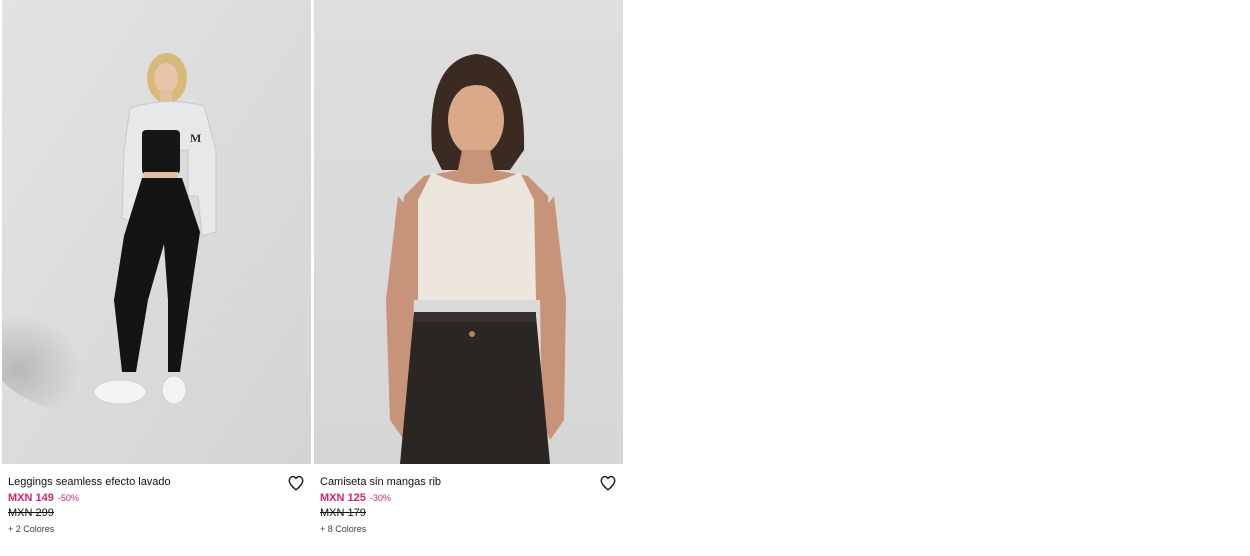 This screenshot has width=1250, height=556. I want to click on color-count: + 2 Colores, so click(156, 529).